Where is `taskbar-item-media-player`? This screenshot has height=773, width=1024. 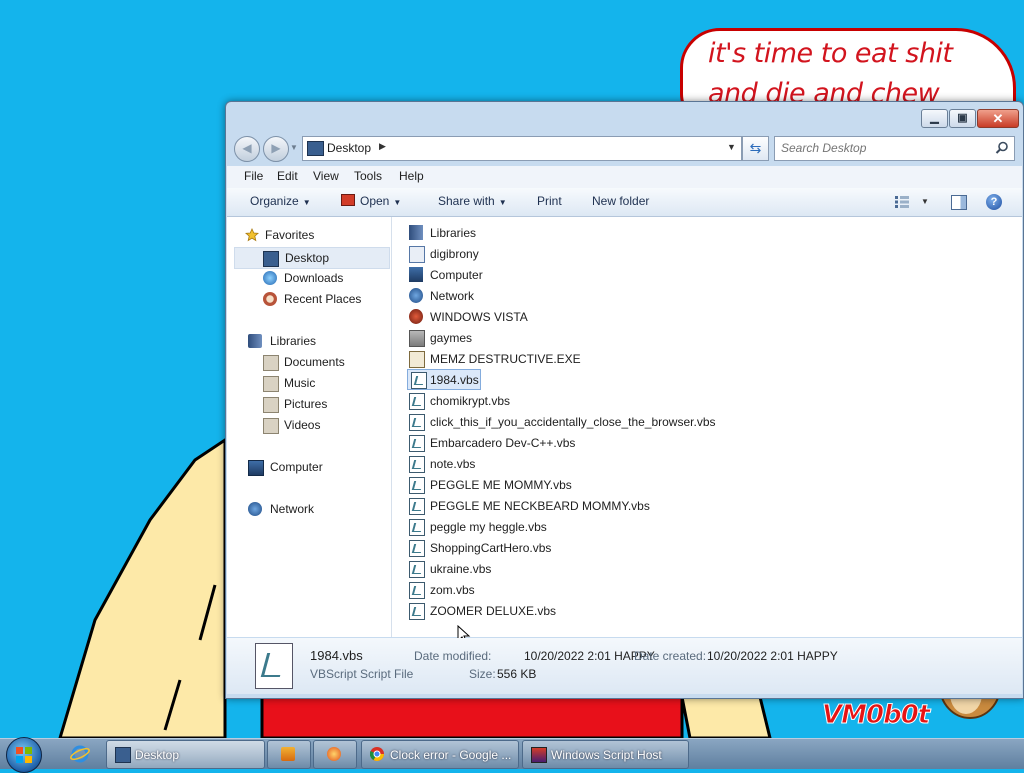
taskbar-item-media-player is located at coordinates (289, 754).